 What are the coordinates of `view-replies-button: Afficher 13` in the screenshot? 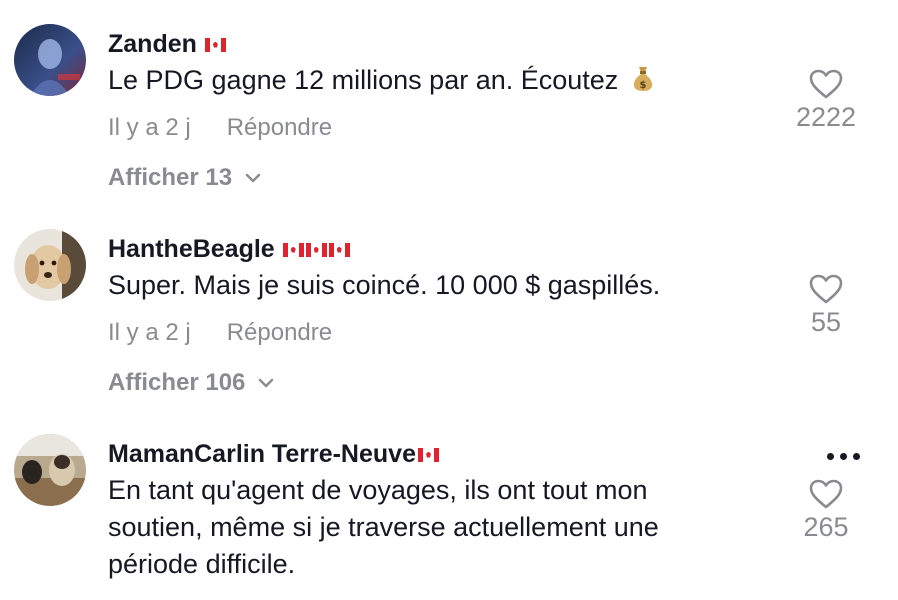 It's located at (185, 178).